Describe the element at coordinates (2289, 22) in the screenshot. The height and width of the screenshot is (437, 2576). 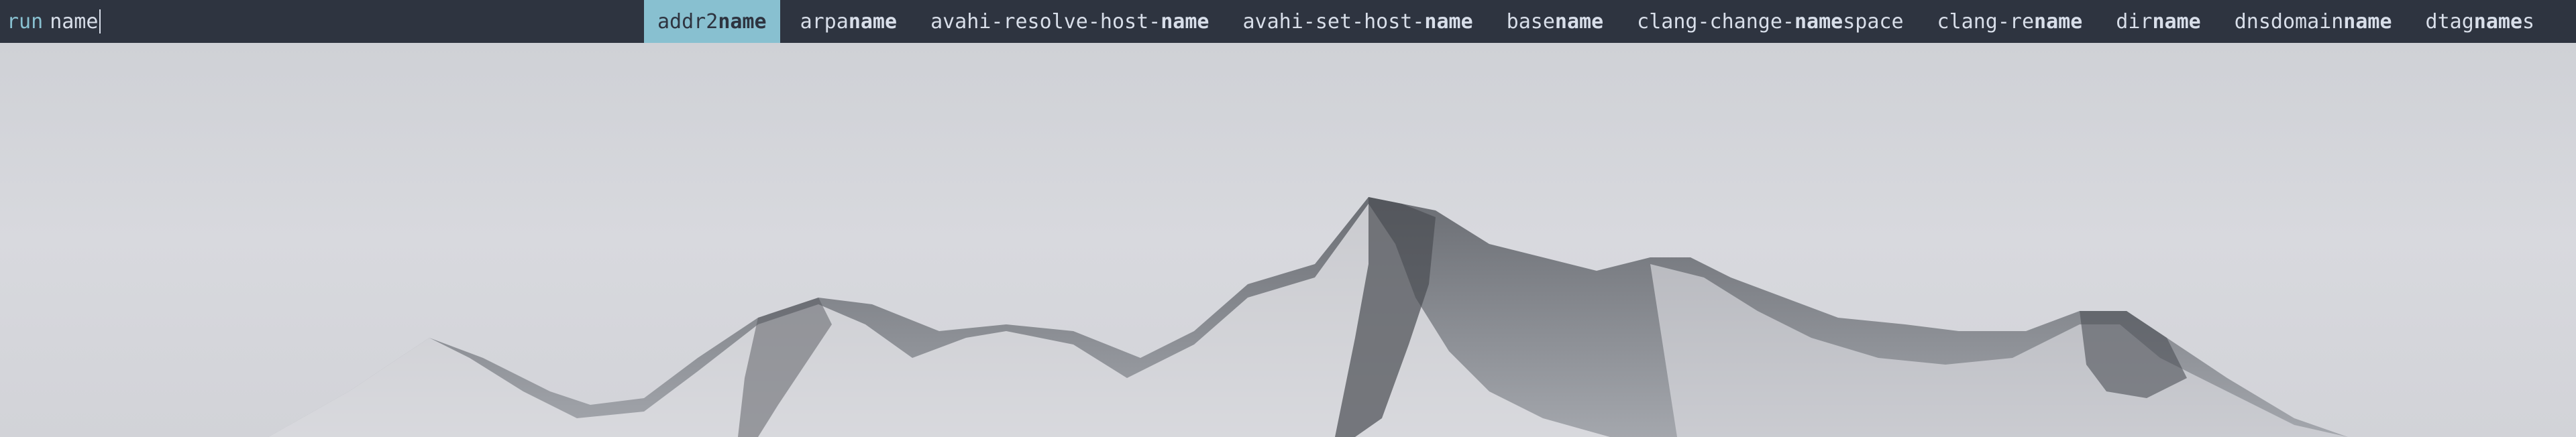
I see `result-prefix: dnsdomain` at that location.